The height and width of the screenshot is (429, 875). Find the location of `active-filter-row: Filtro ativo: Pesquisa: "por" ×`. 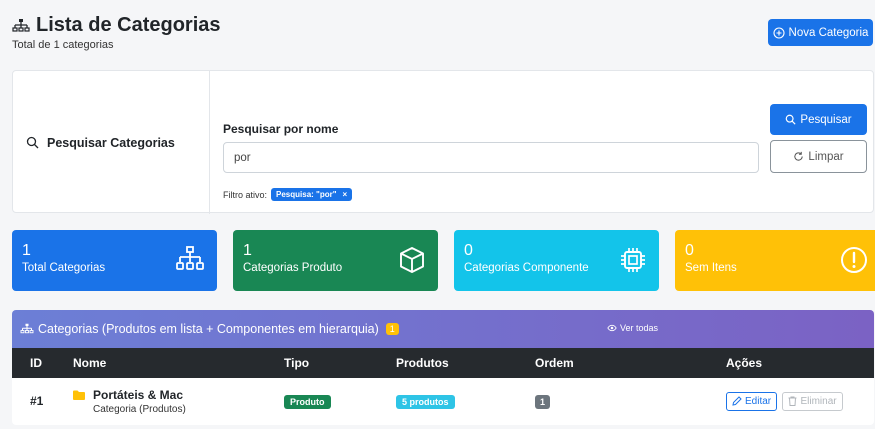

active-filter-row: Filtro ativo: Pesquisa: "por" × is located at coordinates (288, 194).